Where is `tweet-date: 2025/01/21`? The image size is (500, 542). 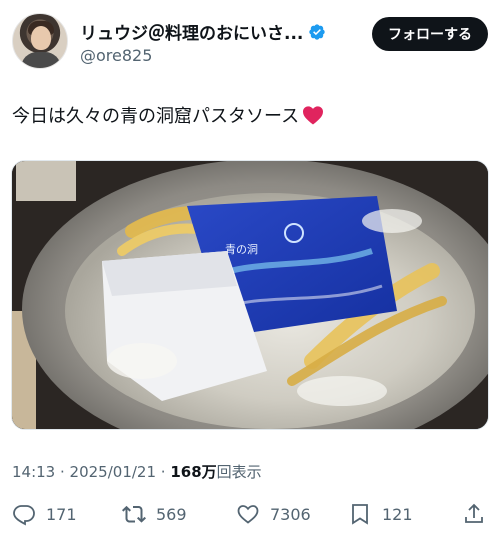 tweet-date: 2025/01/21 is located at coordinates (113, 472).